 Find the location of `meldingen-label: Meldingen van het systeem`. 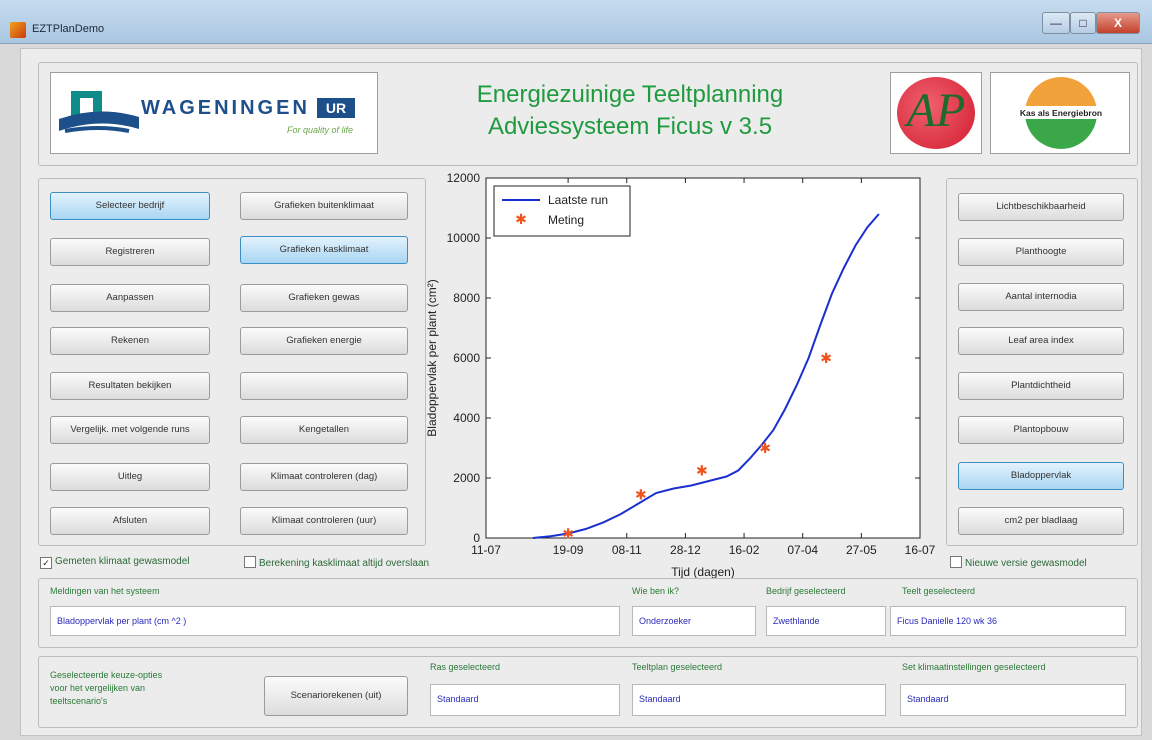

meldingen-label: Meldingen van het systeem is located at coordinates (105, 591).